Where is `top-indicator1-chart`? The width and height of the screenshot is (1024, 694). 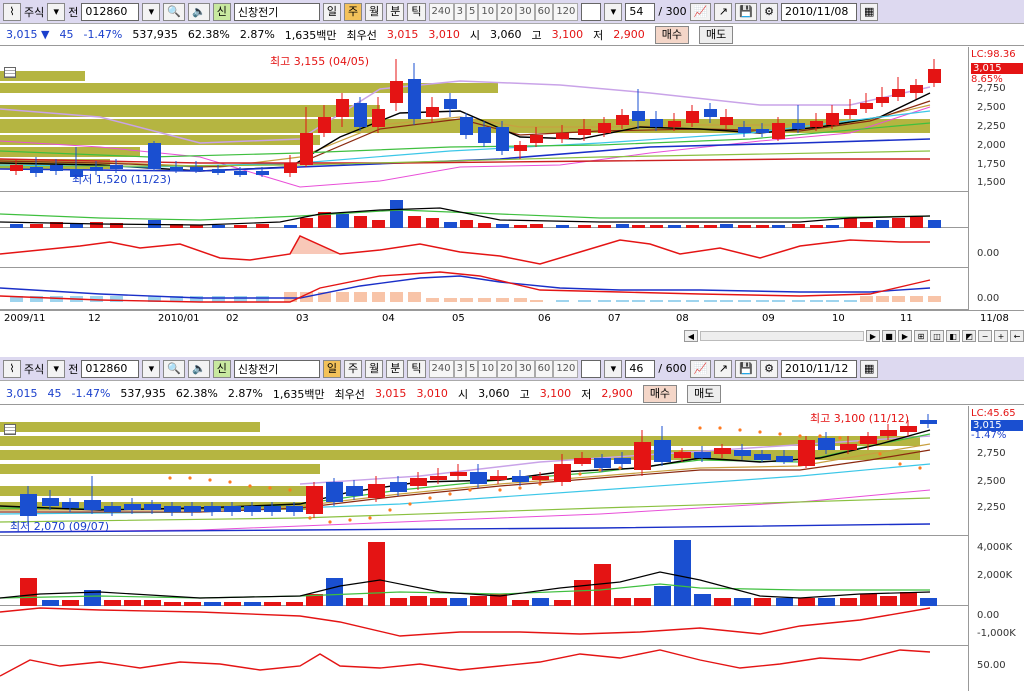 top-indicator1-chart is located at coordinates (484, 248).